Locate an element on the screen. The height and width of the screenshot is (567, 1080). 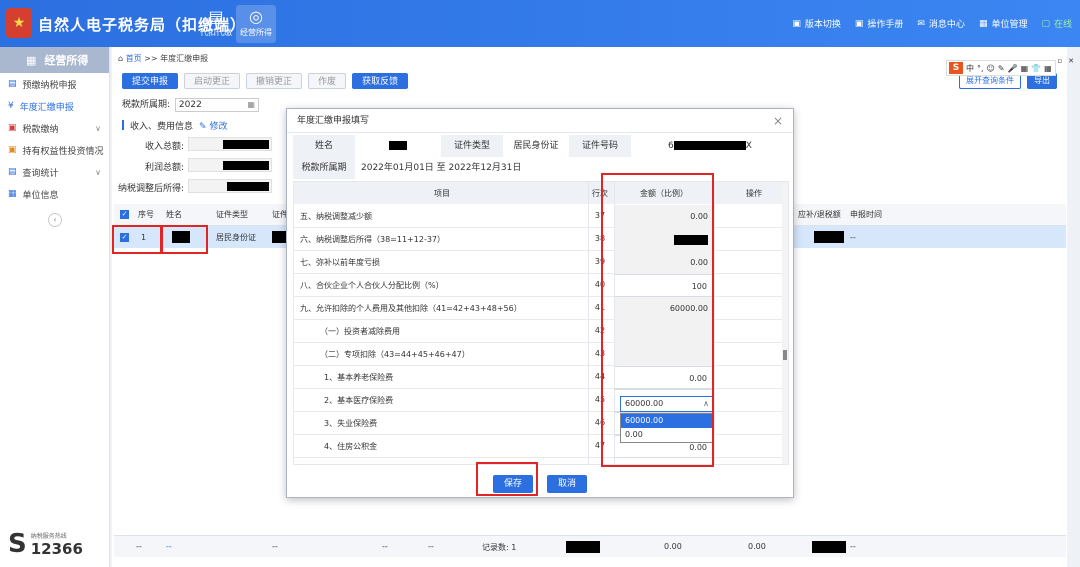
row-label: （一）投资者减除费用 is located at coordinates (360, 331).